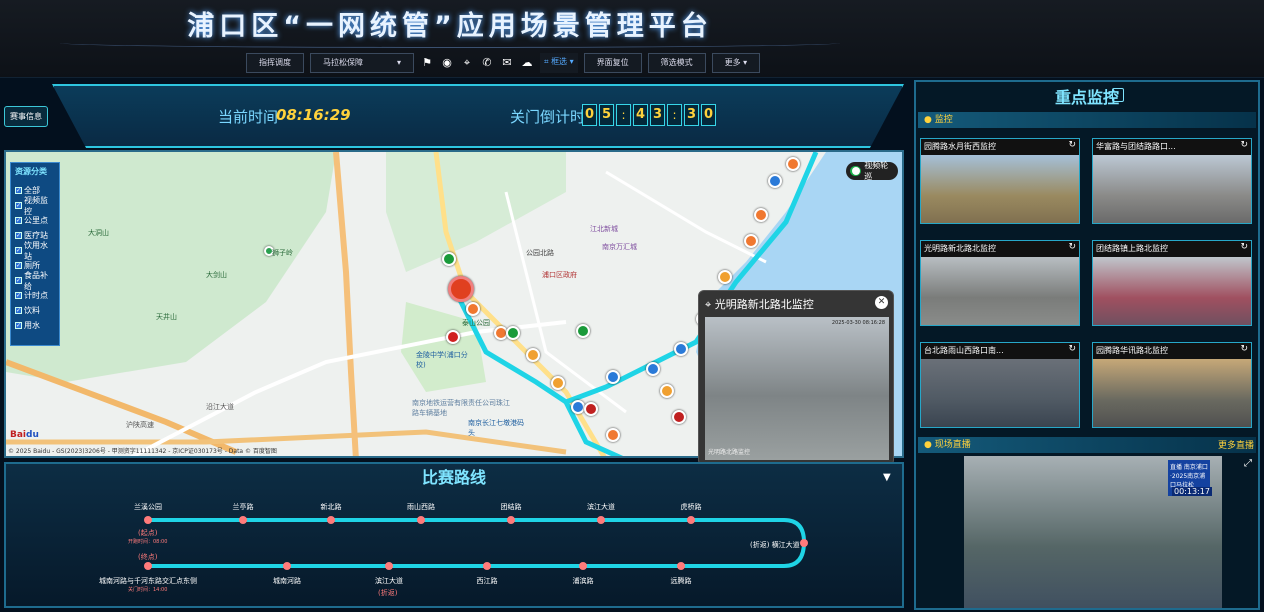 The width and height of the screenshot is (1264, 612). Describe the element at coordinates (797, 388) in the screenshot. I see `camera-video-feed: 2025-03-30 08:16:28 光明路北路监控` at that location.